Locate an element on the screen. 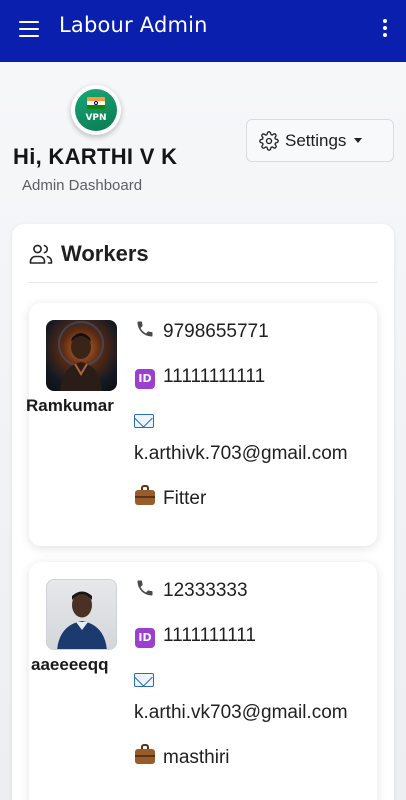  worker-role-row: Fitter is located at coordinates (170, 497).